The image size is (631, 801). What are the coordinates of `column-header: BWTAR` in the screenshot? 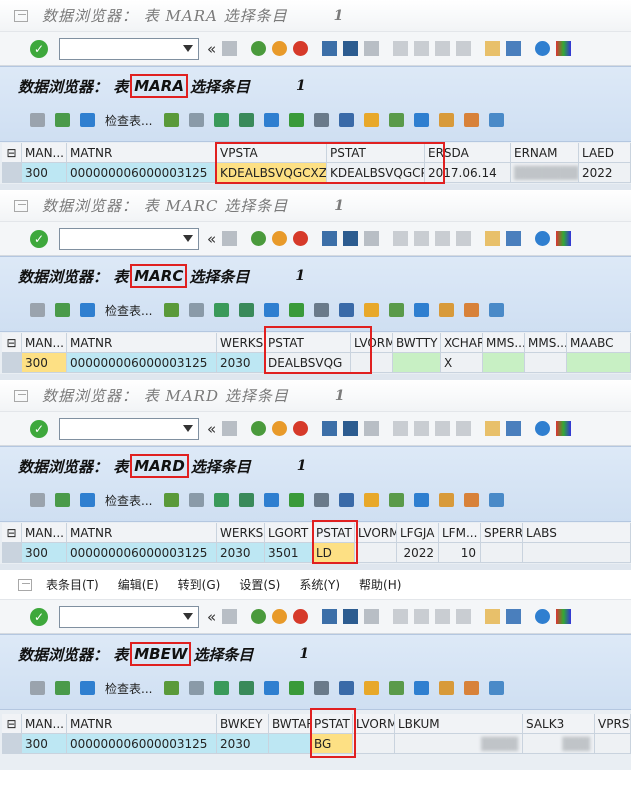 It's located at (290, 724).